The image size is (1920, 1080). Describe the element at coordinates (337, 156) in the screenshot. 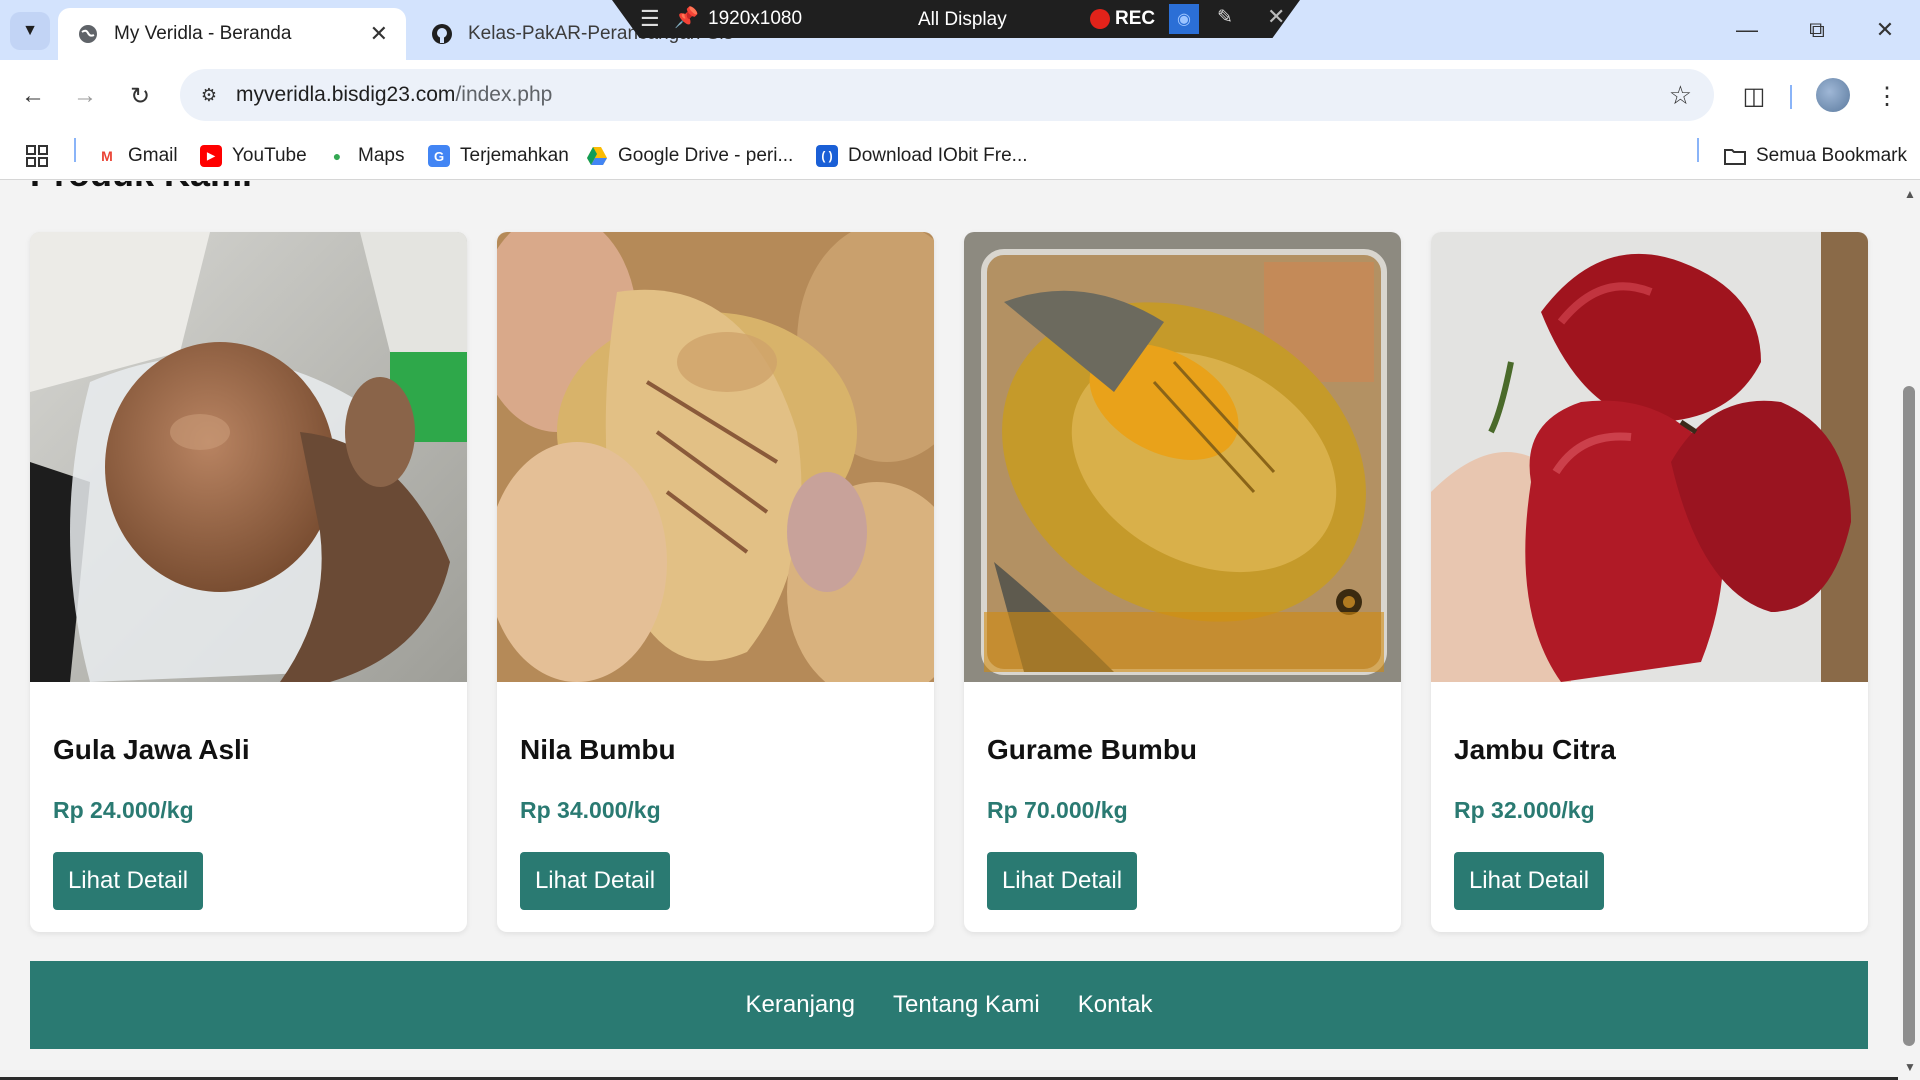

I see `maps-icon: ●` at that location.